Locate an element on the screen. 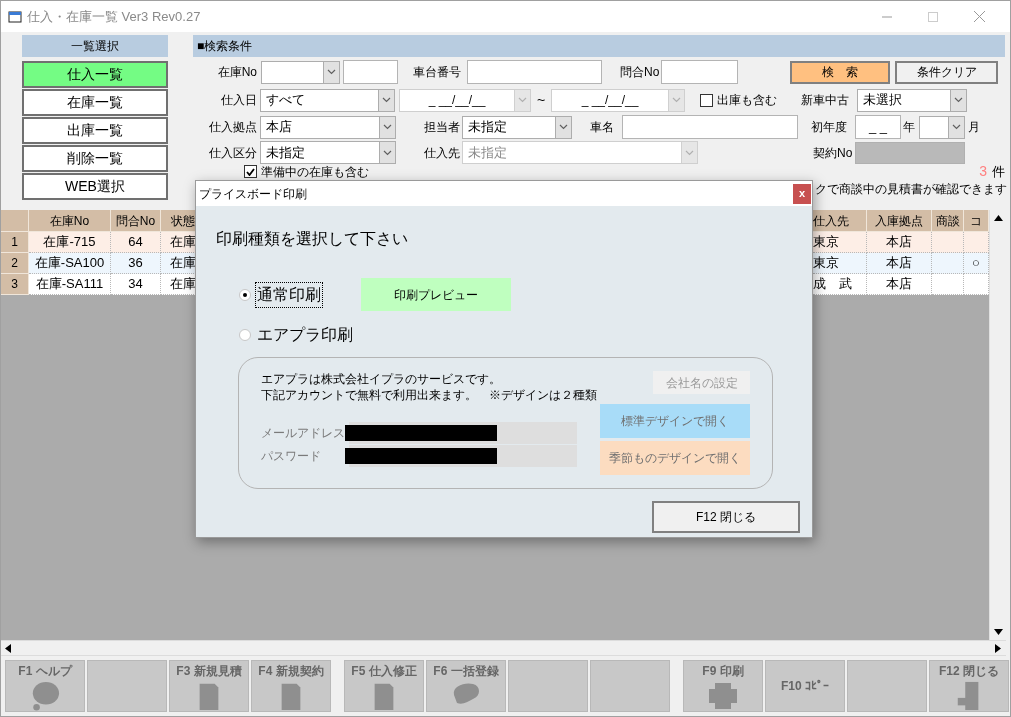  list-button: 削除一覧 is located at coordinates (95, 158).